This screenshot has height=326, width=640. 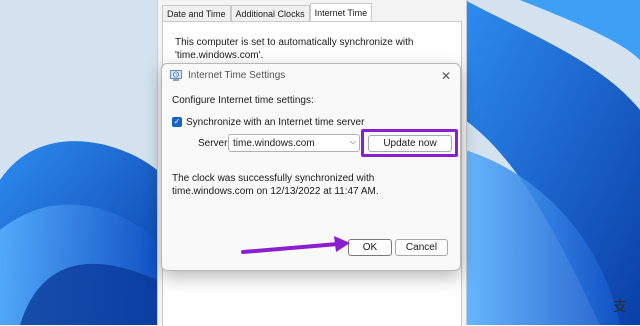 I want to click on tab-internet-time: Internet Time, so click(x=341, y=12).